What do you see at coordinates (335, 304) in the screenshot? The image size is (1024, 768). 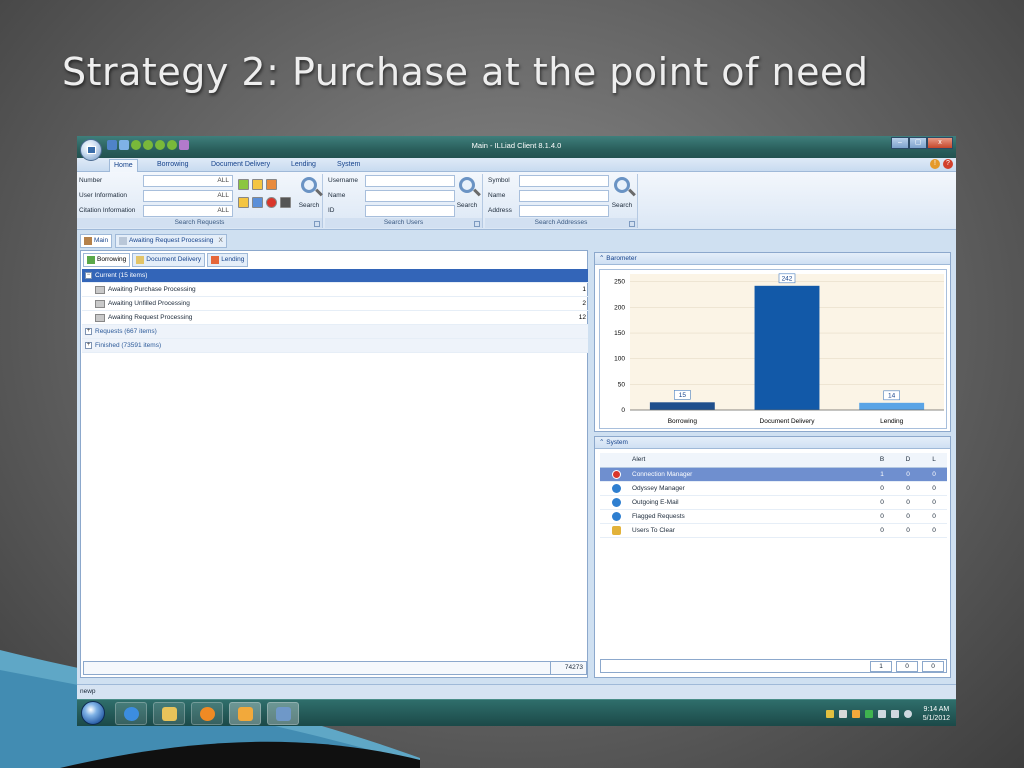 I see `queue-row: Awaiting Unfilled Processing 2` at bounding box center [335, 304].